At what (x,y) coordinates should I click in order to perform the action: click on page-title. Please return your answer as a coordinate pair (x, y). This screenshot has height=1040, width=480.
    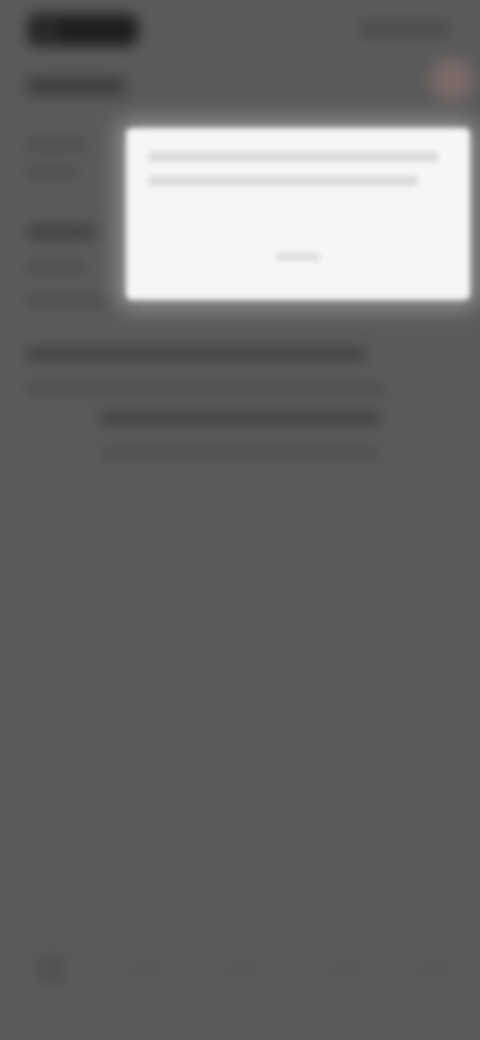
    Looking at the image, I should click on (76, 86).